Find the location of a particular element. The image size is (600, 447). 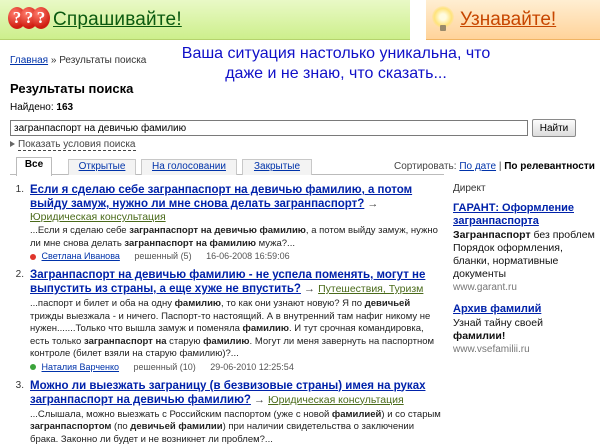

tab-closed-label: Закрытые is located at coordinates (277, 166).